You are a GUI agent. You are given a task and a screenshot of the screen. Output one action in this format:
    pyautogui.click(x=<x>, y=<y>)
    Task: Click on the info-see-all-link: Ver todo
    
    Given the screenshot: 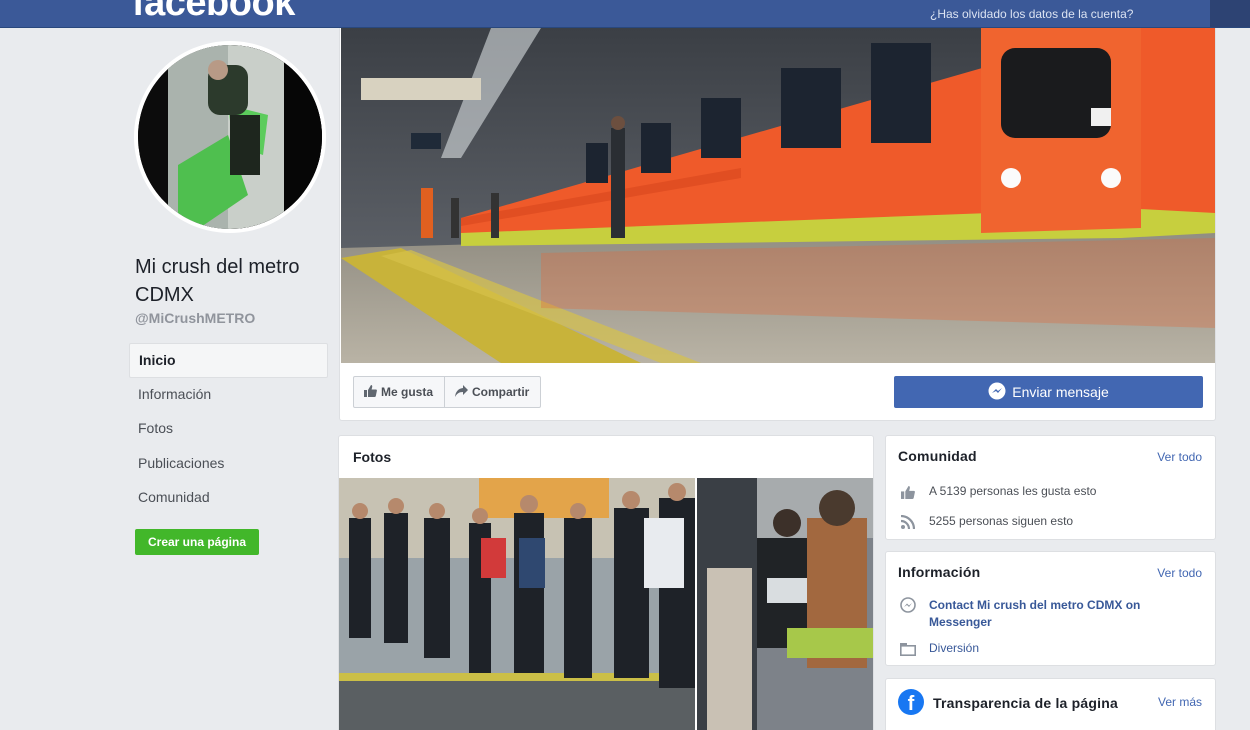 What is the action you would take?
    pyautogui.click(x=1179, y=573)
    